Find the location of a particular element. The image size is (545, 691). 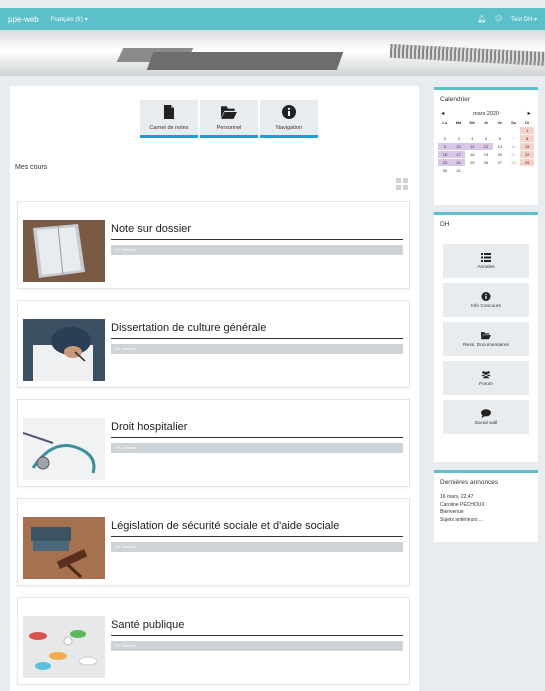

course-image-stethoscope is located at coordinates (64, 449).